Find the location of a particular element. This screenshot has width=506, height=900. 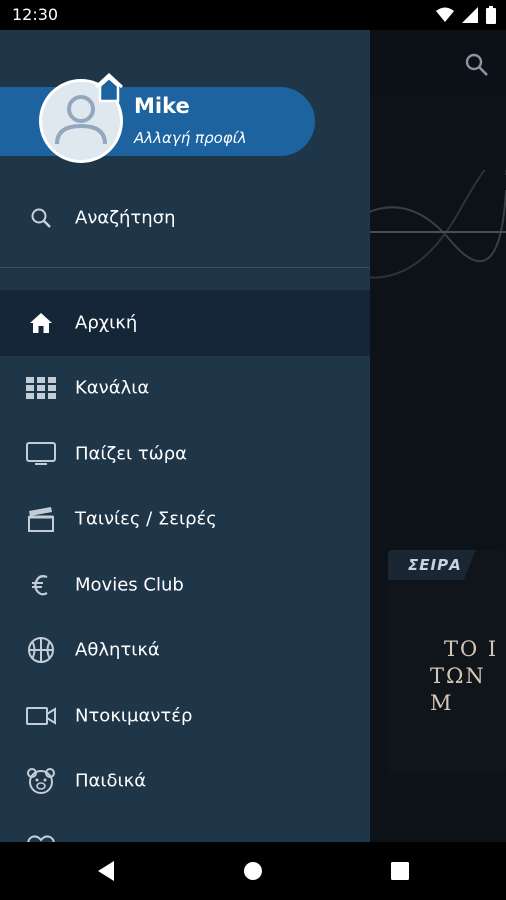

series-badge: ΣΕΙΡΑ is located at coordinates (432, 565).